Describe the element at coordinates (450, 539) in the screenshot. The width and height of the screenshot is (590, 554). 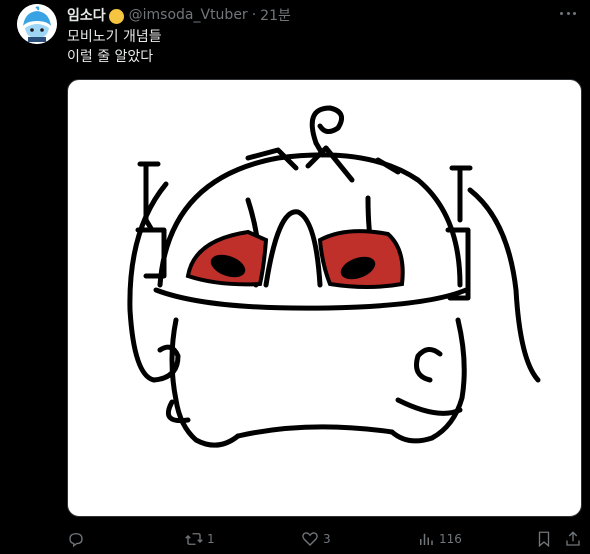
I see `views-count: 116` at that location.